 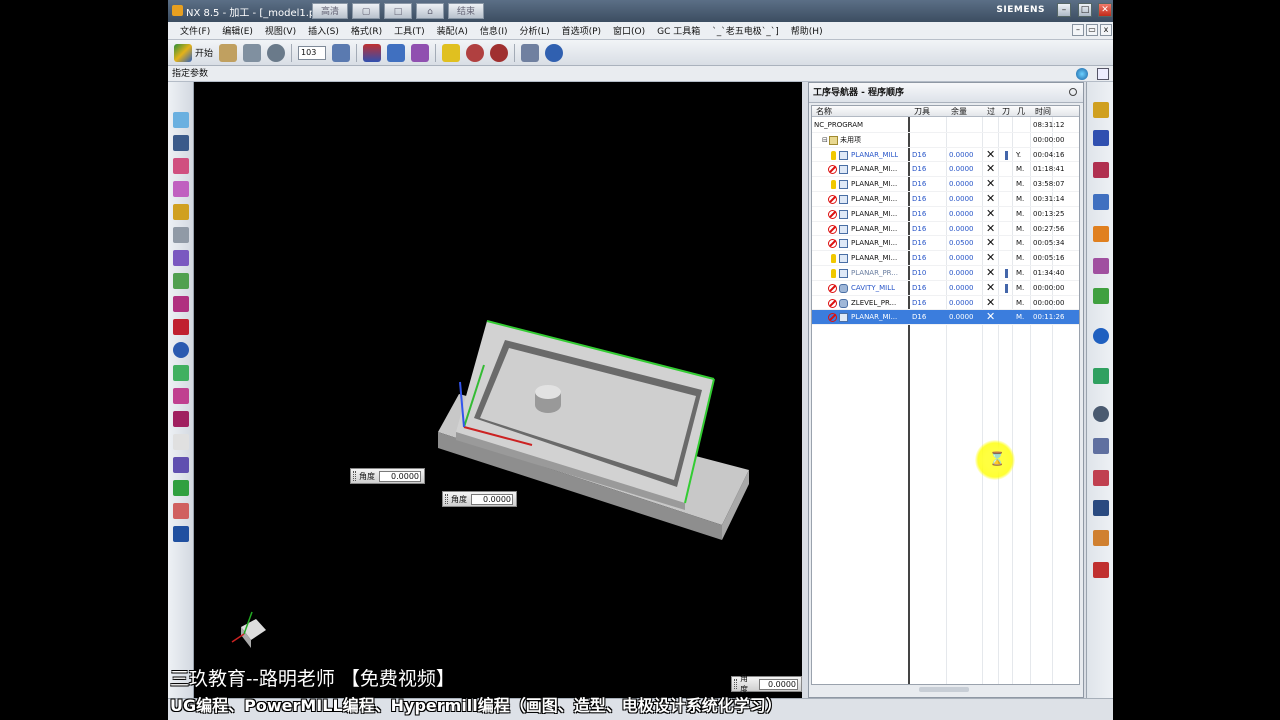 I want to click on hd3d-tools-icon, so click(x=1101, y=266).